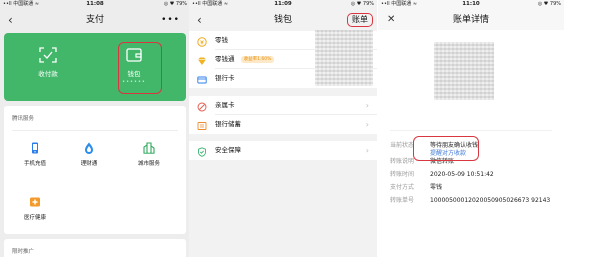 The width and height of the screenshot is (600, 257). Describe the element at coordinates (202, 151) in the screenshot. I see `shield-check-icon` at that location.